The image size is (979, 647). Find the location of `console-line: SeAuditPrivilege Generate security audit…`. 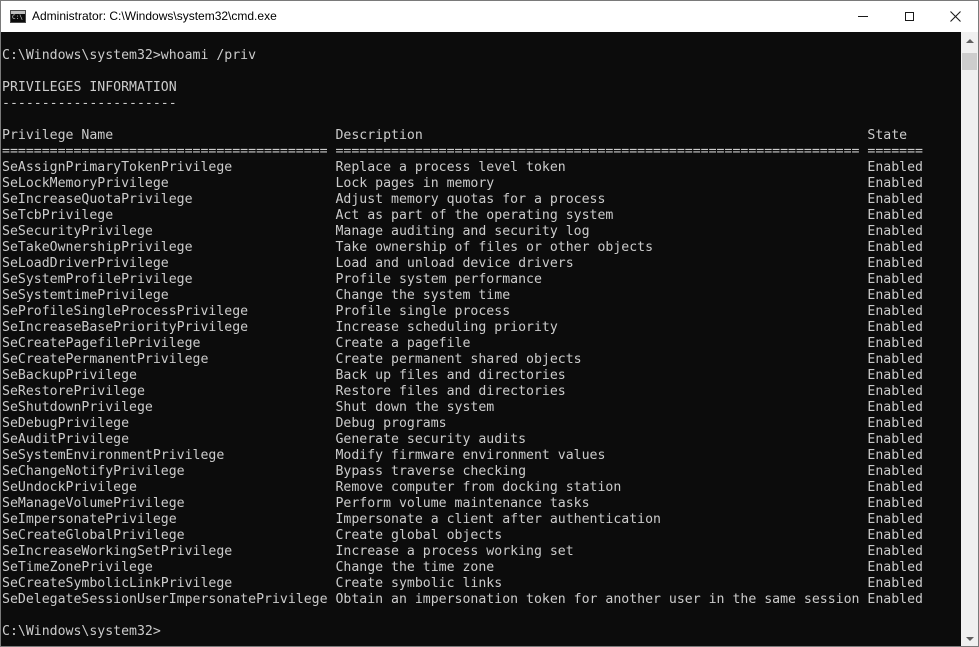

console-line: SeAuditPrivilege Generate security audit… is located at coordinates (462, 439).